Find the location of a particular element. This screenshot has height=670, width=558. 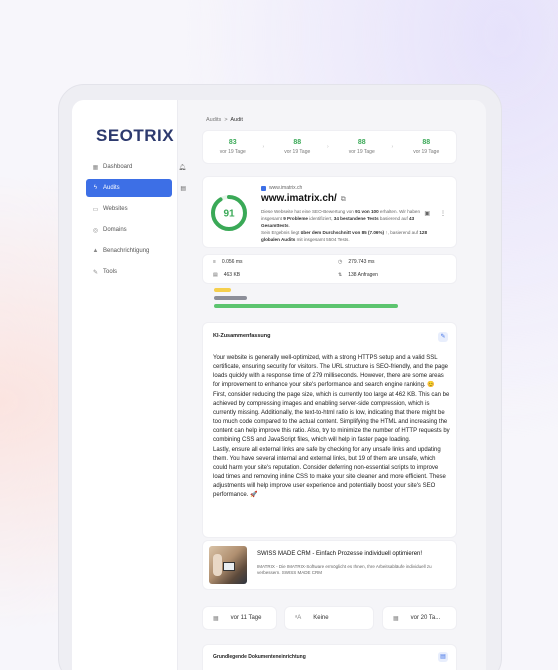

clock-icon: ◷ is located at coordinates (340, 262).